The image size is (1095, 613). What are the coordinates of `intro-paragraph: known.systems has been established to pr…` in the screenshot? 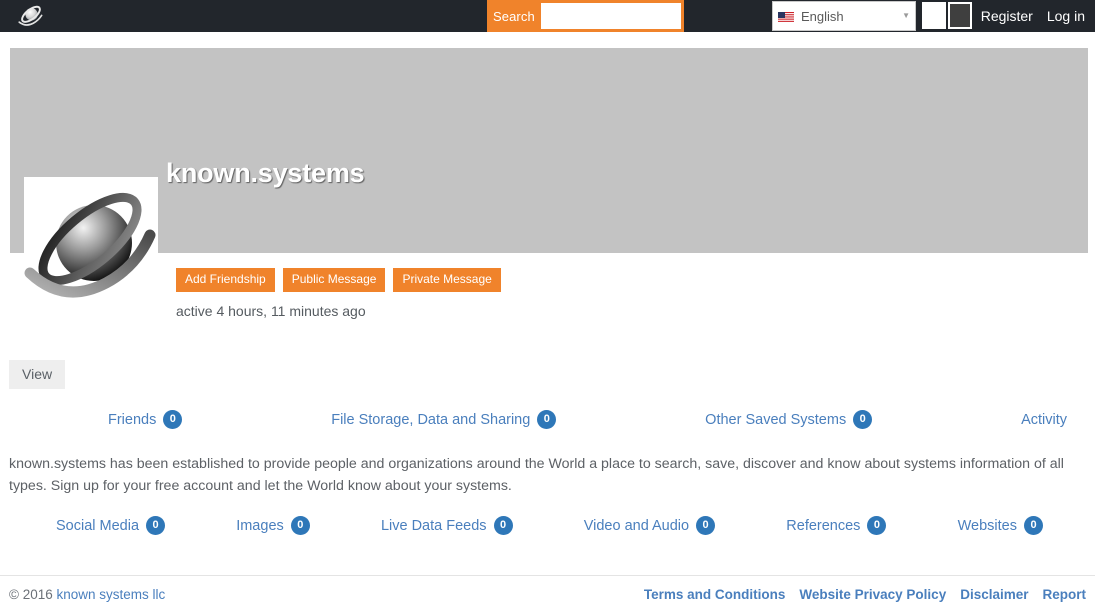 It's located at (536, 475).